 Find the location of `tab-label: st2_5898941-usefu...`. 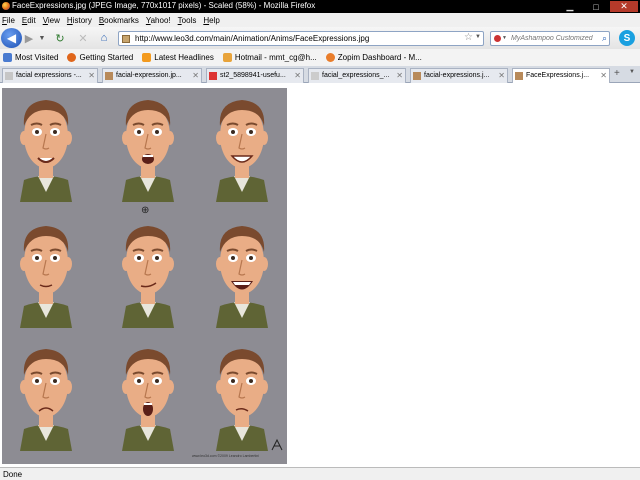

tab-label: st2_5898941-usefu... is located at coordinates (253, 75).